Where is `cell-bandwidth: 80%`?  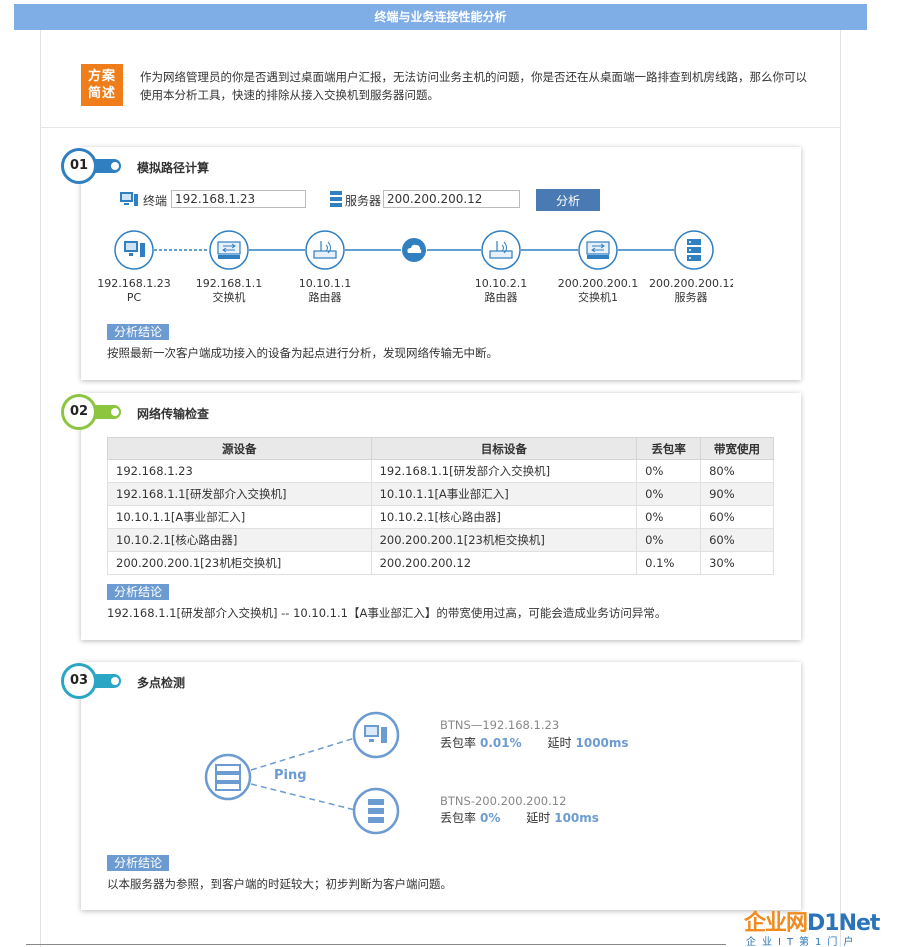 cell-bandwidth: 80% is located at coordinates (737, 471).